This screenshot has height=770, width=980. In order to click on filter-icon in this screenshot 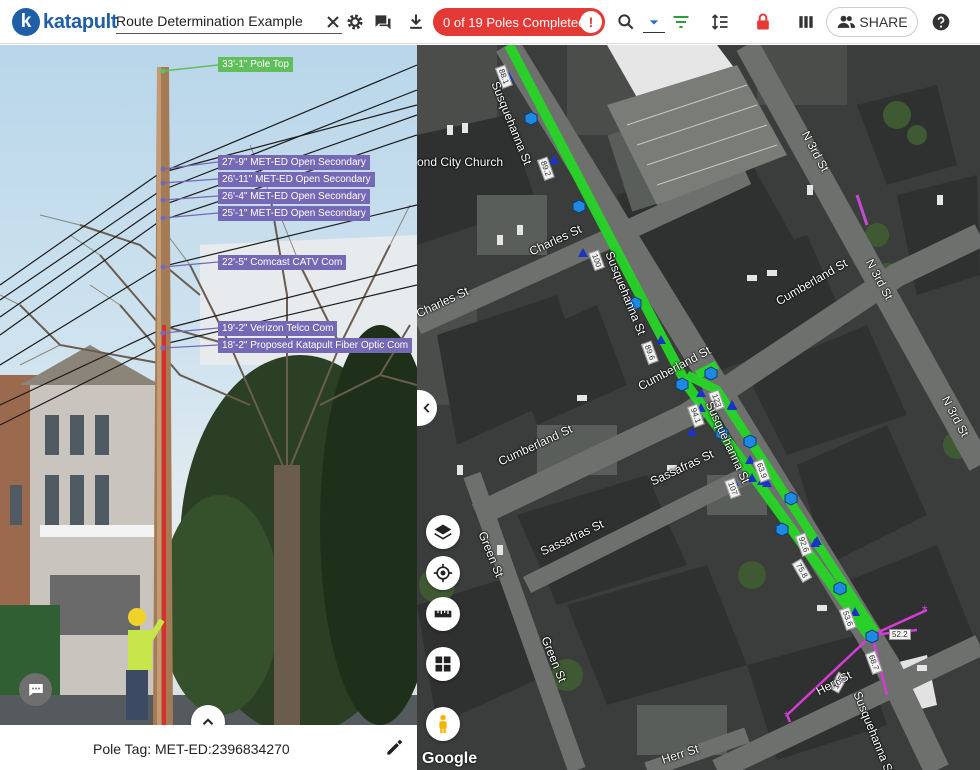, I will do `click(681, 22)`.